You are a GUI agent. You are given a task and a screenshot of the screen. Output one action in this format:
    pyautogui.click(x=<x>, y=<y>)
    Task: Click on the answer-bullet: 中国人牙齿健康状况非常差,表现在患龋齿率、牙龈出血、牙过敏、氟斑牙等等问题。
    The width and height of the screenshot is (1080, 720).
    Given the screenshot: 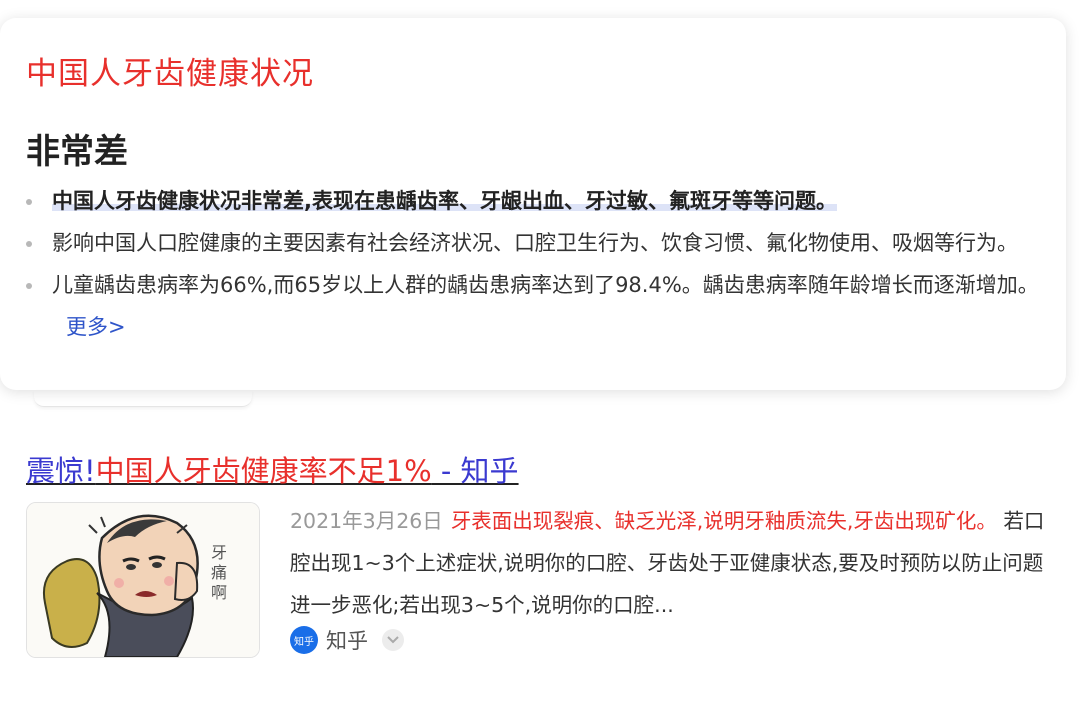 What is the action you would take?
    pyautogui.click(x=534, y=201)
    